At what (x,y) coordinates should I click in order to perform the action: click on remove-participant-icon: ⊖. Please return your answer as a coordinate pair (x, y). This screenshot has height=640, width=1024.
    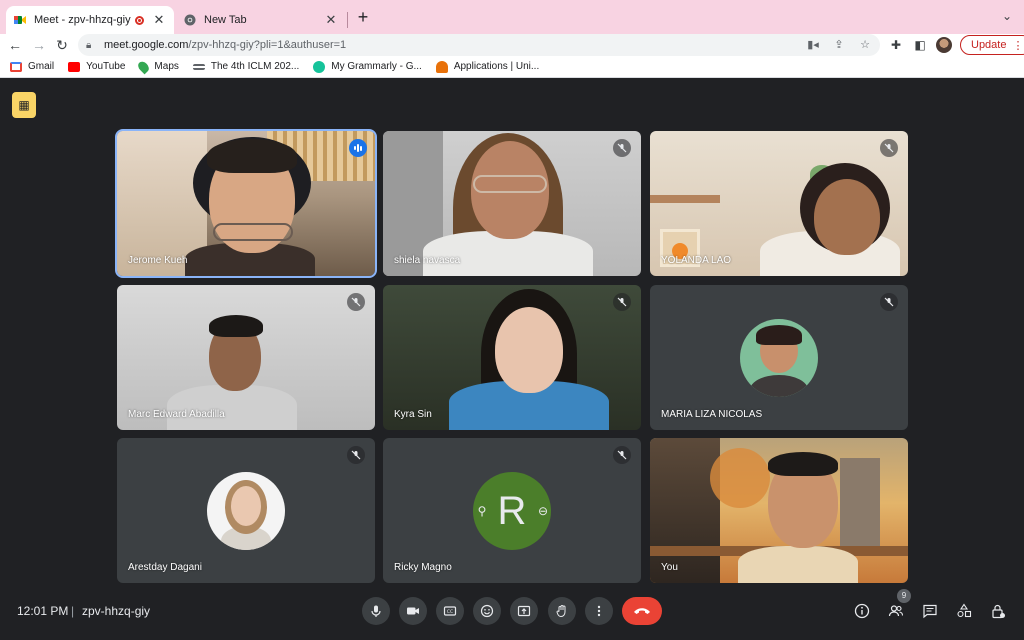
    Looking at the image, I should click on (543, 511).